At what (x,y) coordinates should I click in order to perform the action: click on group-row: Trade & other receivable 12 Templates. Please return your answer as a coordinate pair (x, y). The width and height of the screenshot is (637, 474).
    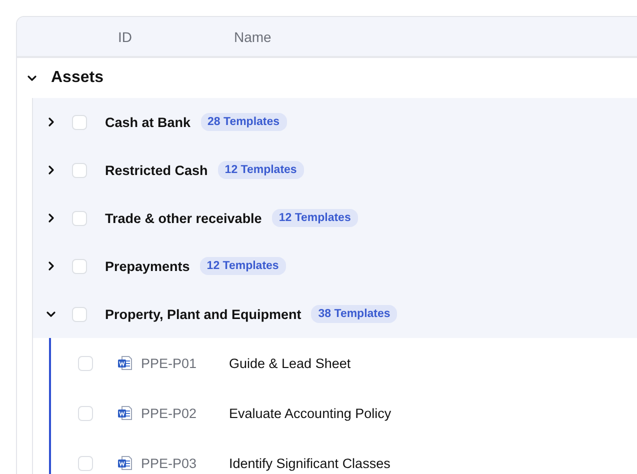
    Looking at the image, I should click on (335, 218).